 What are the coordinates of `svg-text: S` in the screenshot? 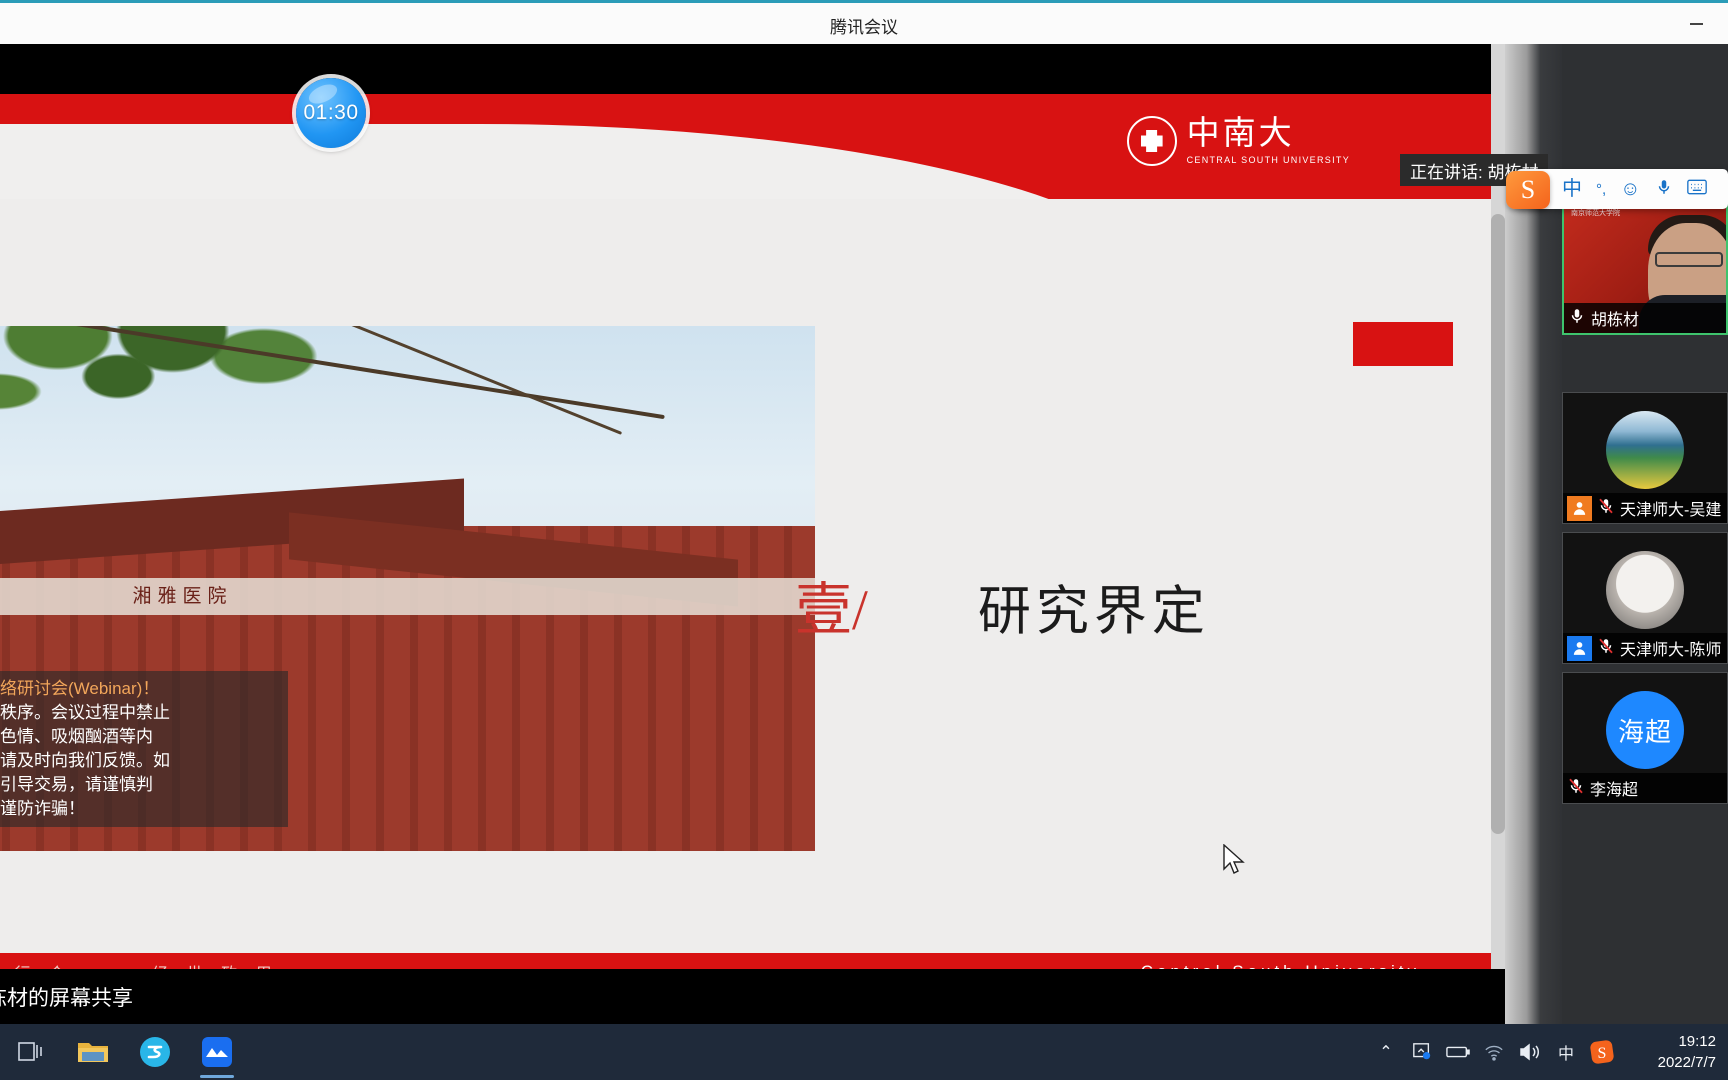 It's located at (1602, 1053).